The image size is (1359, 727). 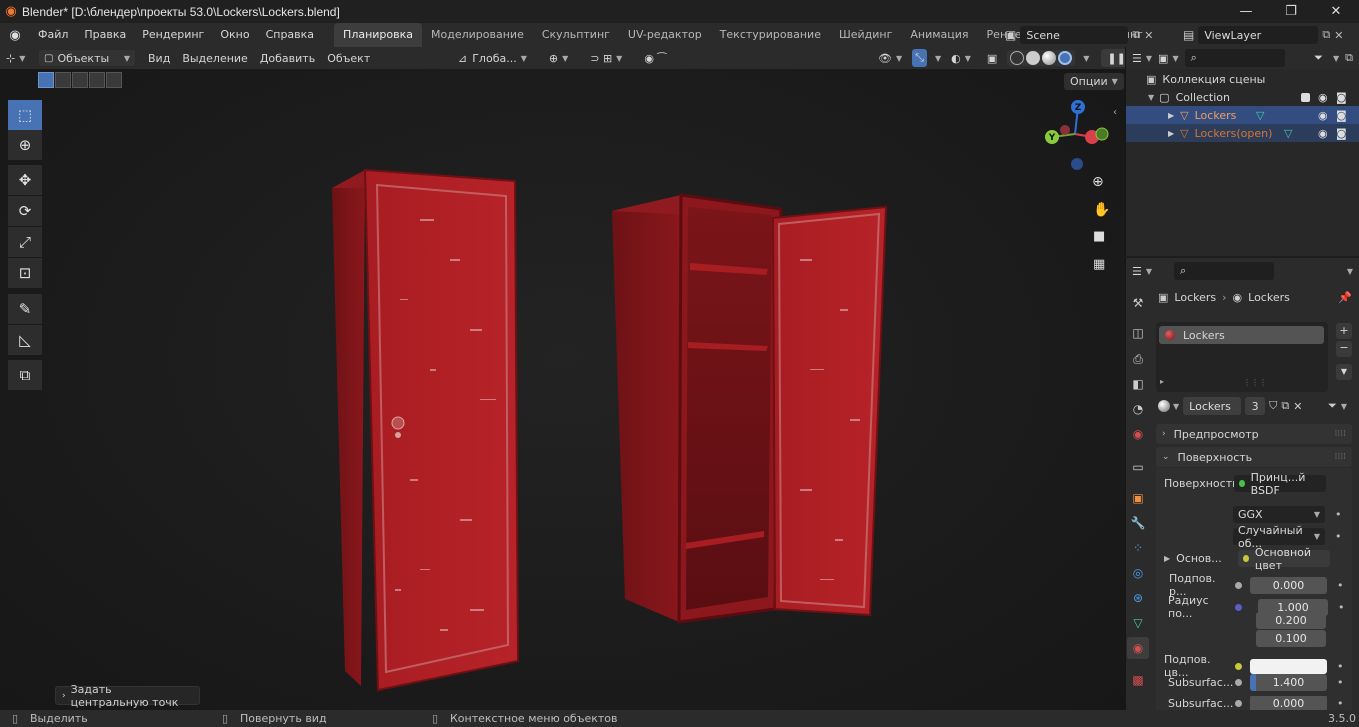 I want to click on remove-slot-button: −, so click(x=1344, y=349).